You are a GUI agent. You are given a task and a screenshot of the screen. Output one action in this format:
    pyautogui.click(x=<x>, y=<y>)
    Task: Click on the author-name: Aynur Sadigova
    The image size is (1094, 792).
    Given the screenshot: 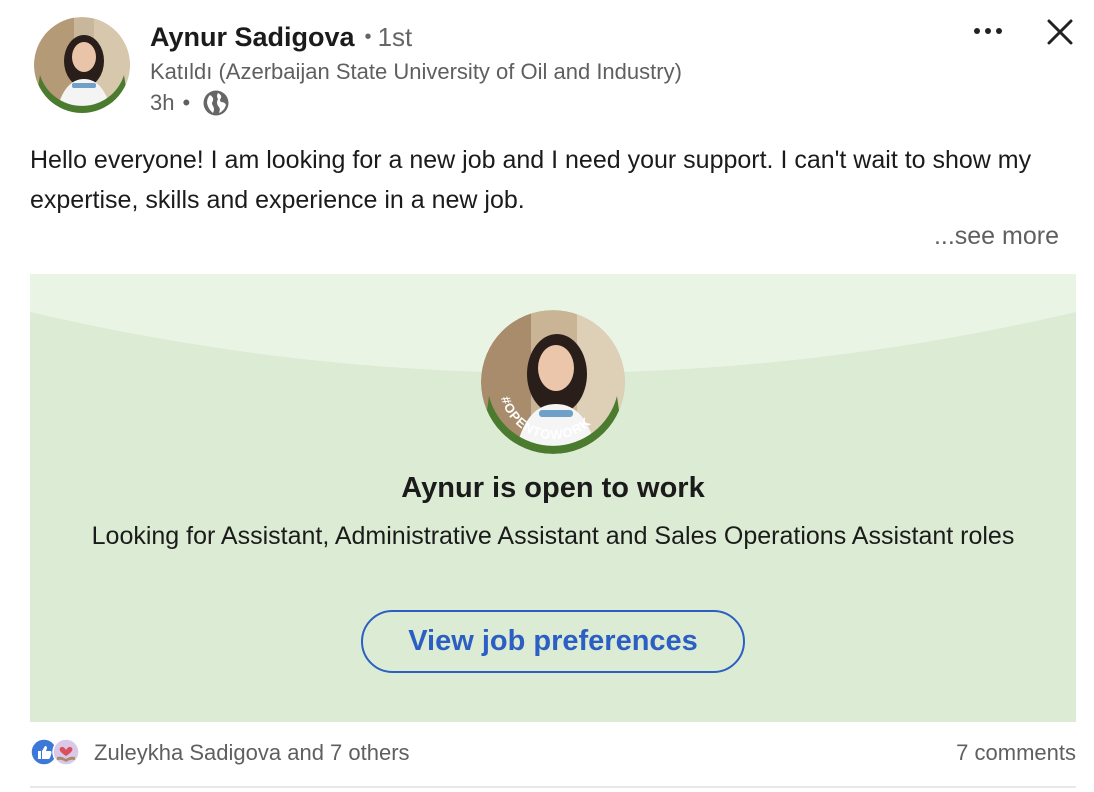 What is the action you would take?
    pyautogui.click(x=252, y=37)
    